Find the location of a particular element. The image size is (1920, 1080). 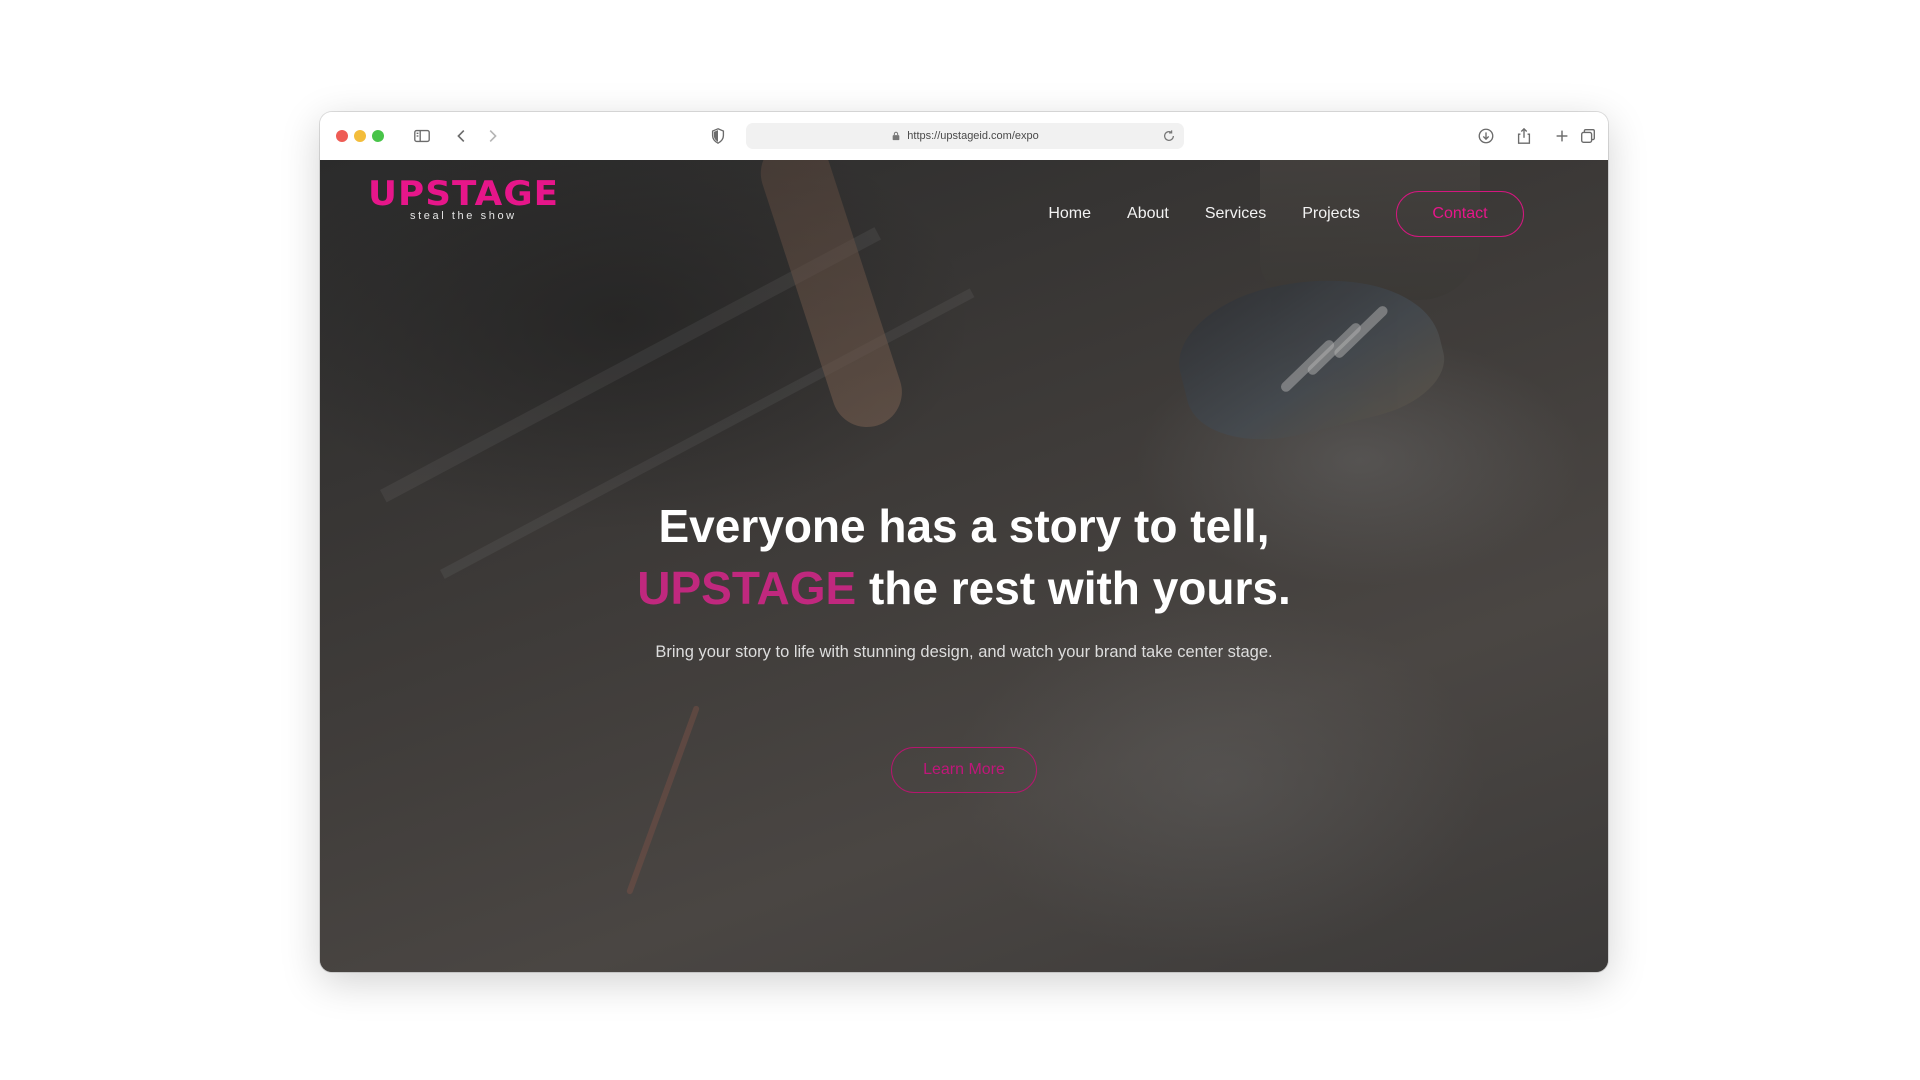

learn-more-button: Learn More is located at coordinates (964, 770).